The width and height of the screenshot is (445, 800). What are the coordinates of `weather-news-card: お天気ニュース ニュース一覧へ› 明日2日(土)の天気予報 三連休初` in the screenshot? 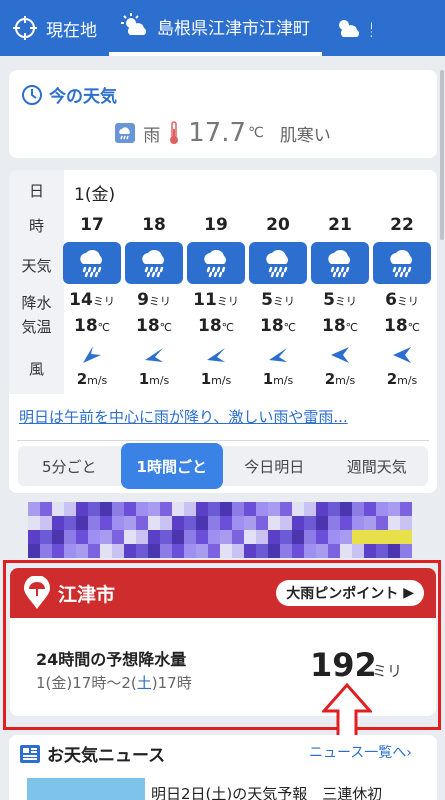 It's located at (223, 767).